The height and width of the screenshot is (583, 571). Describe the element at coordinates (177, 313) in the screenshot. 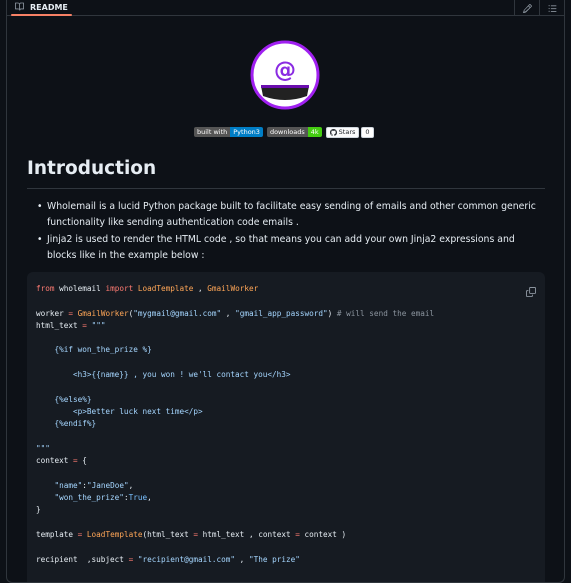

I see `code-token: "mygmail@gmail.com"` at that location.